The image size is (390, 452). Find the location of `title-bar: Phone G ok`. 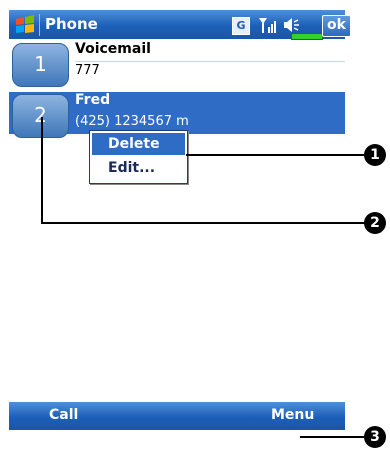

title-bar: Phone G ok is located at coordinates (180, 25).